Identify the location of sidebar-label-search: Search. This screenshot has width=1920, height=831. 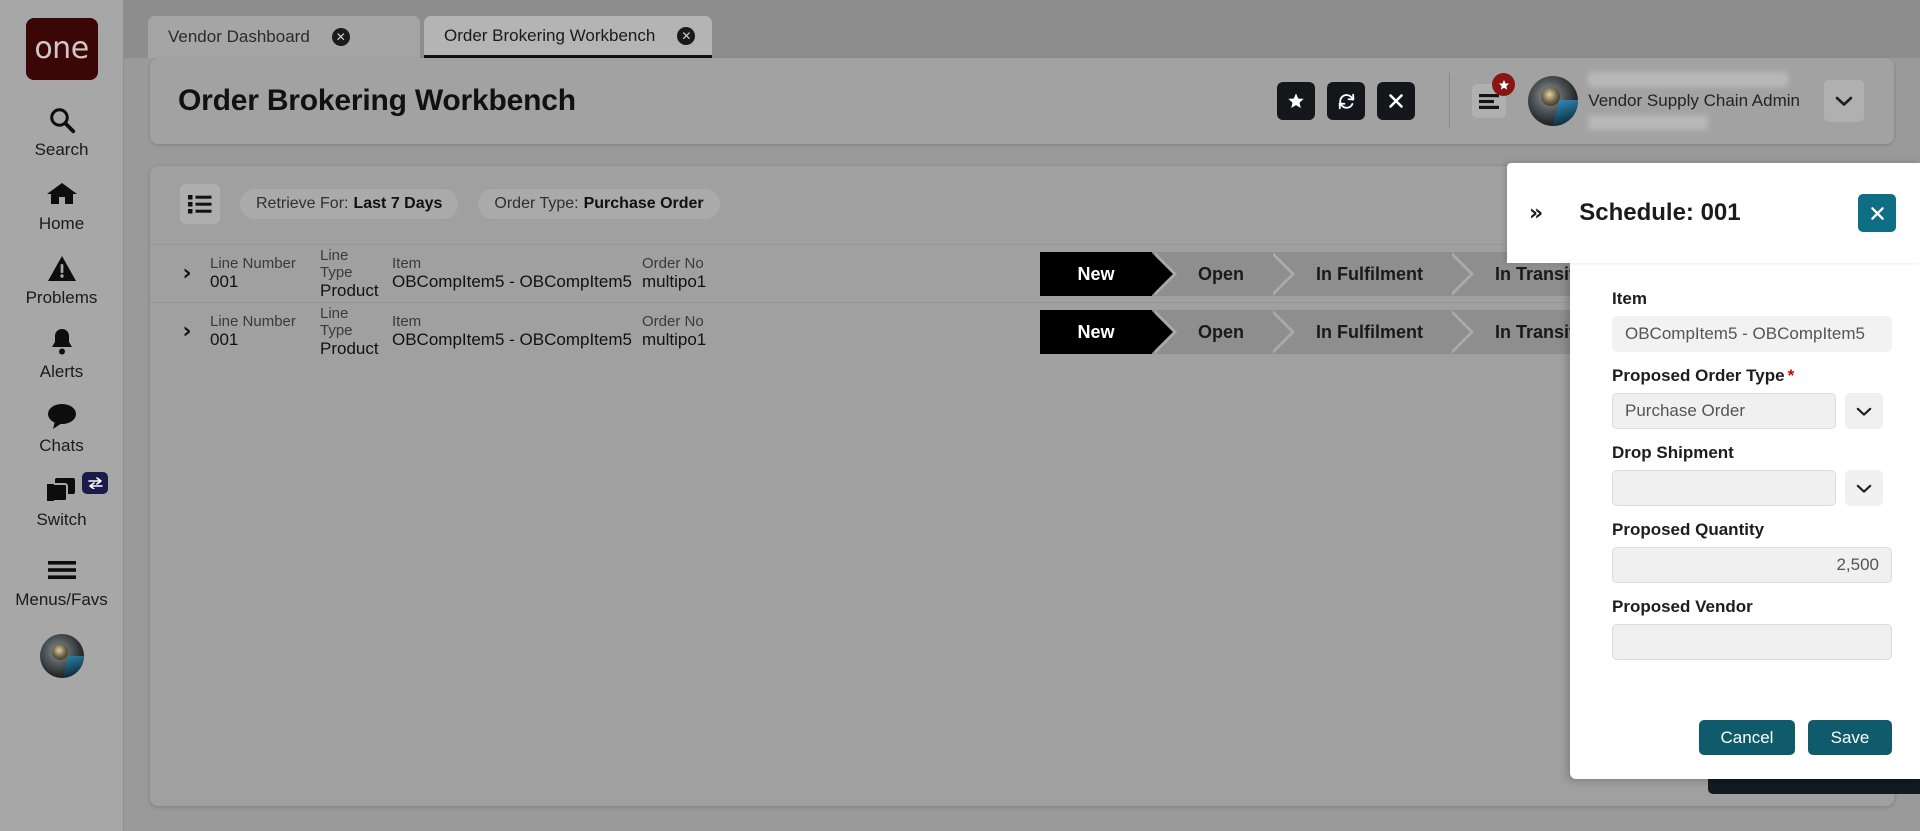
(61, 149).